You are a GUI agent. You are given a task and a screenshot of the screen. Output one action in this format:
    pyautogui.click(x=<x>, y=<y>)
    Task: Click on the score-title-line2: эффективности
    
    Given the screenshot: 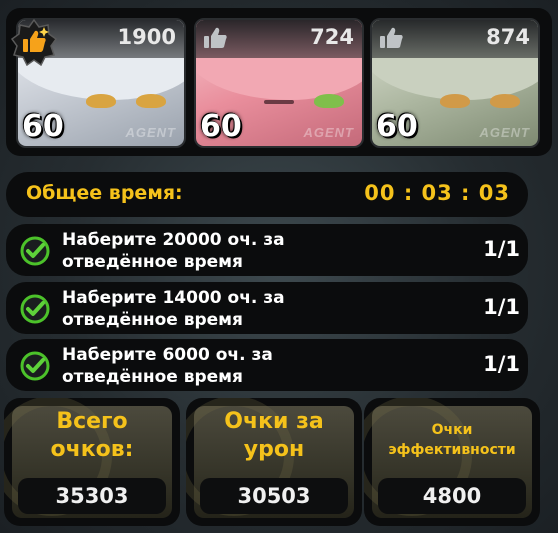 What is the action you would take?
    pyautogui.click(x=452, y=450)
    